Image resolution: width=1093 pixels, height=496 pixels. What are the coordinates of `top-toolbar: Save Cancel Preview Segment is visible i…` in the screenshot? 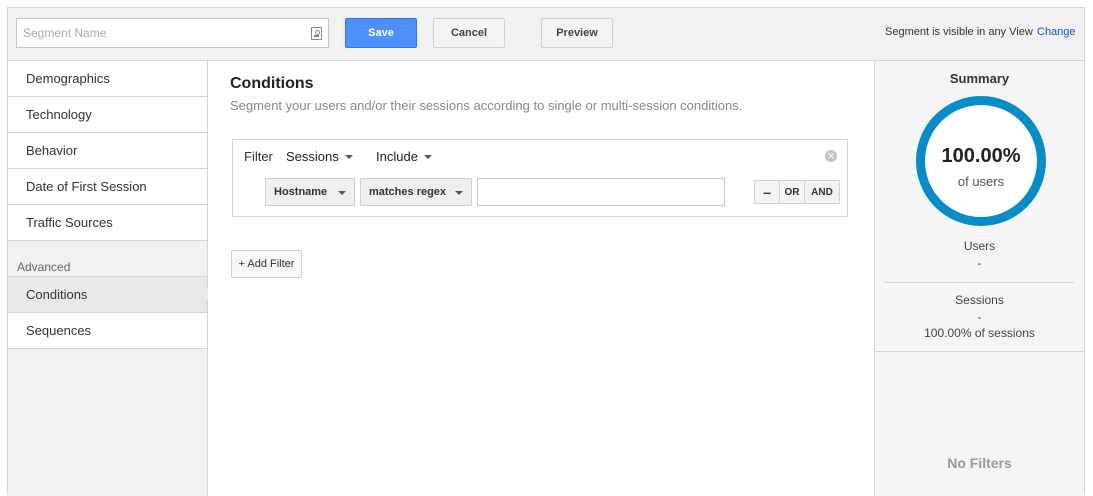 It's located at (546, 34).